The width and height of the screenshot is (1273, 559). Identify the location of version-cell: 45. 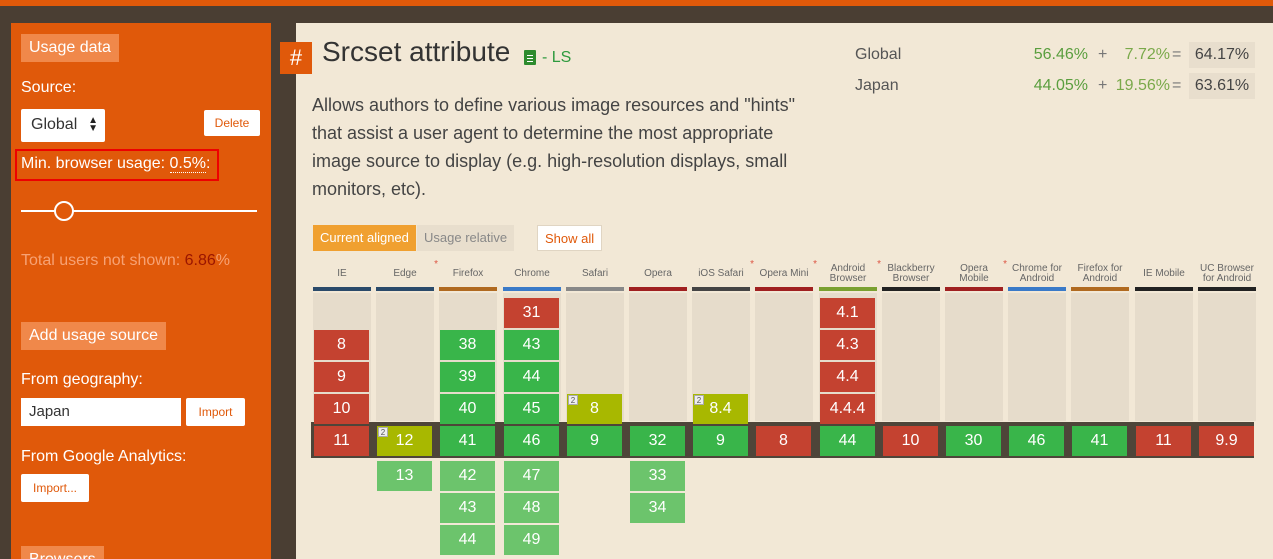
(531, 409).